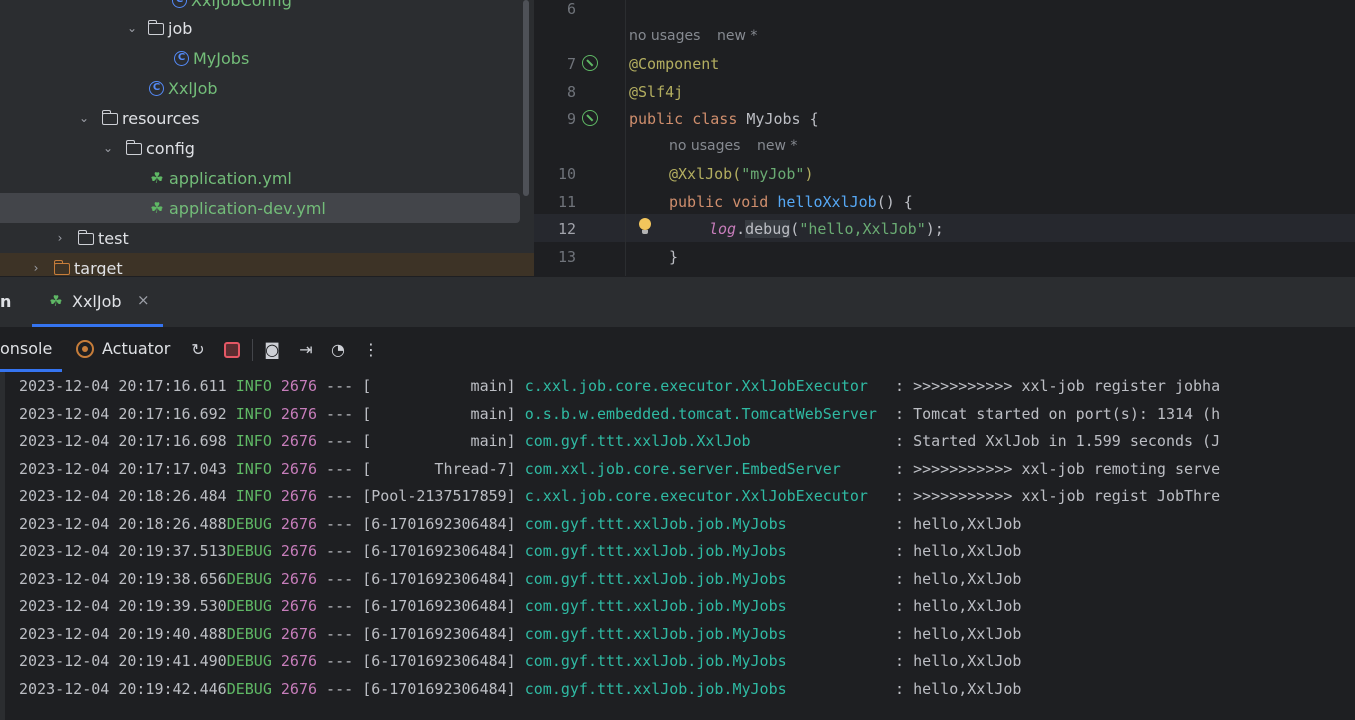 The height and width of the screenshot is (720, 1355). Describe the element at coordinates (260, 178) in the screenshot. I see `tree-item-application-yml: ☘ application.yml` at that location.